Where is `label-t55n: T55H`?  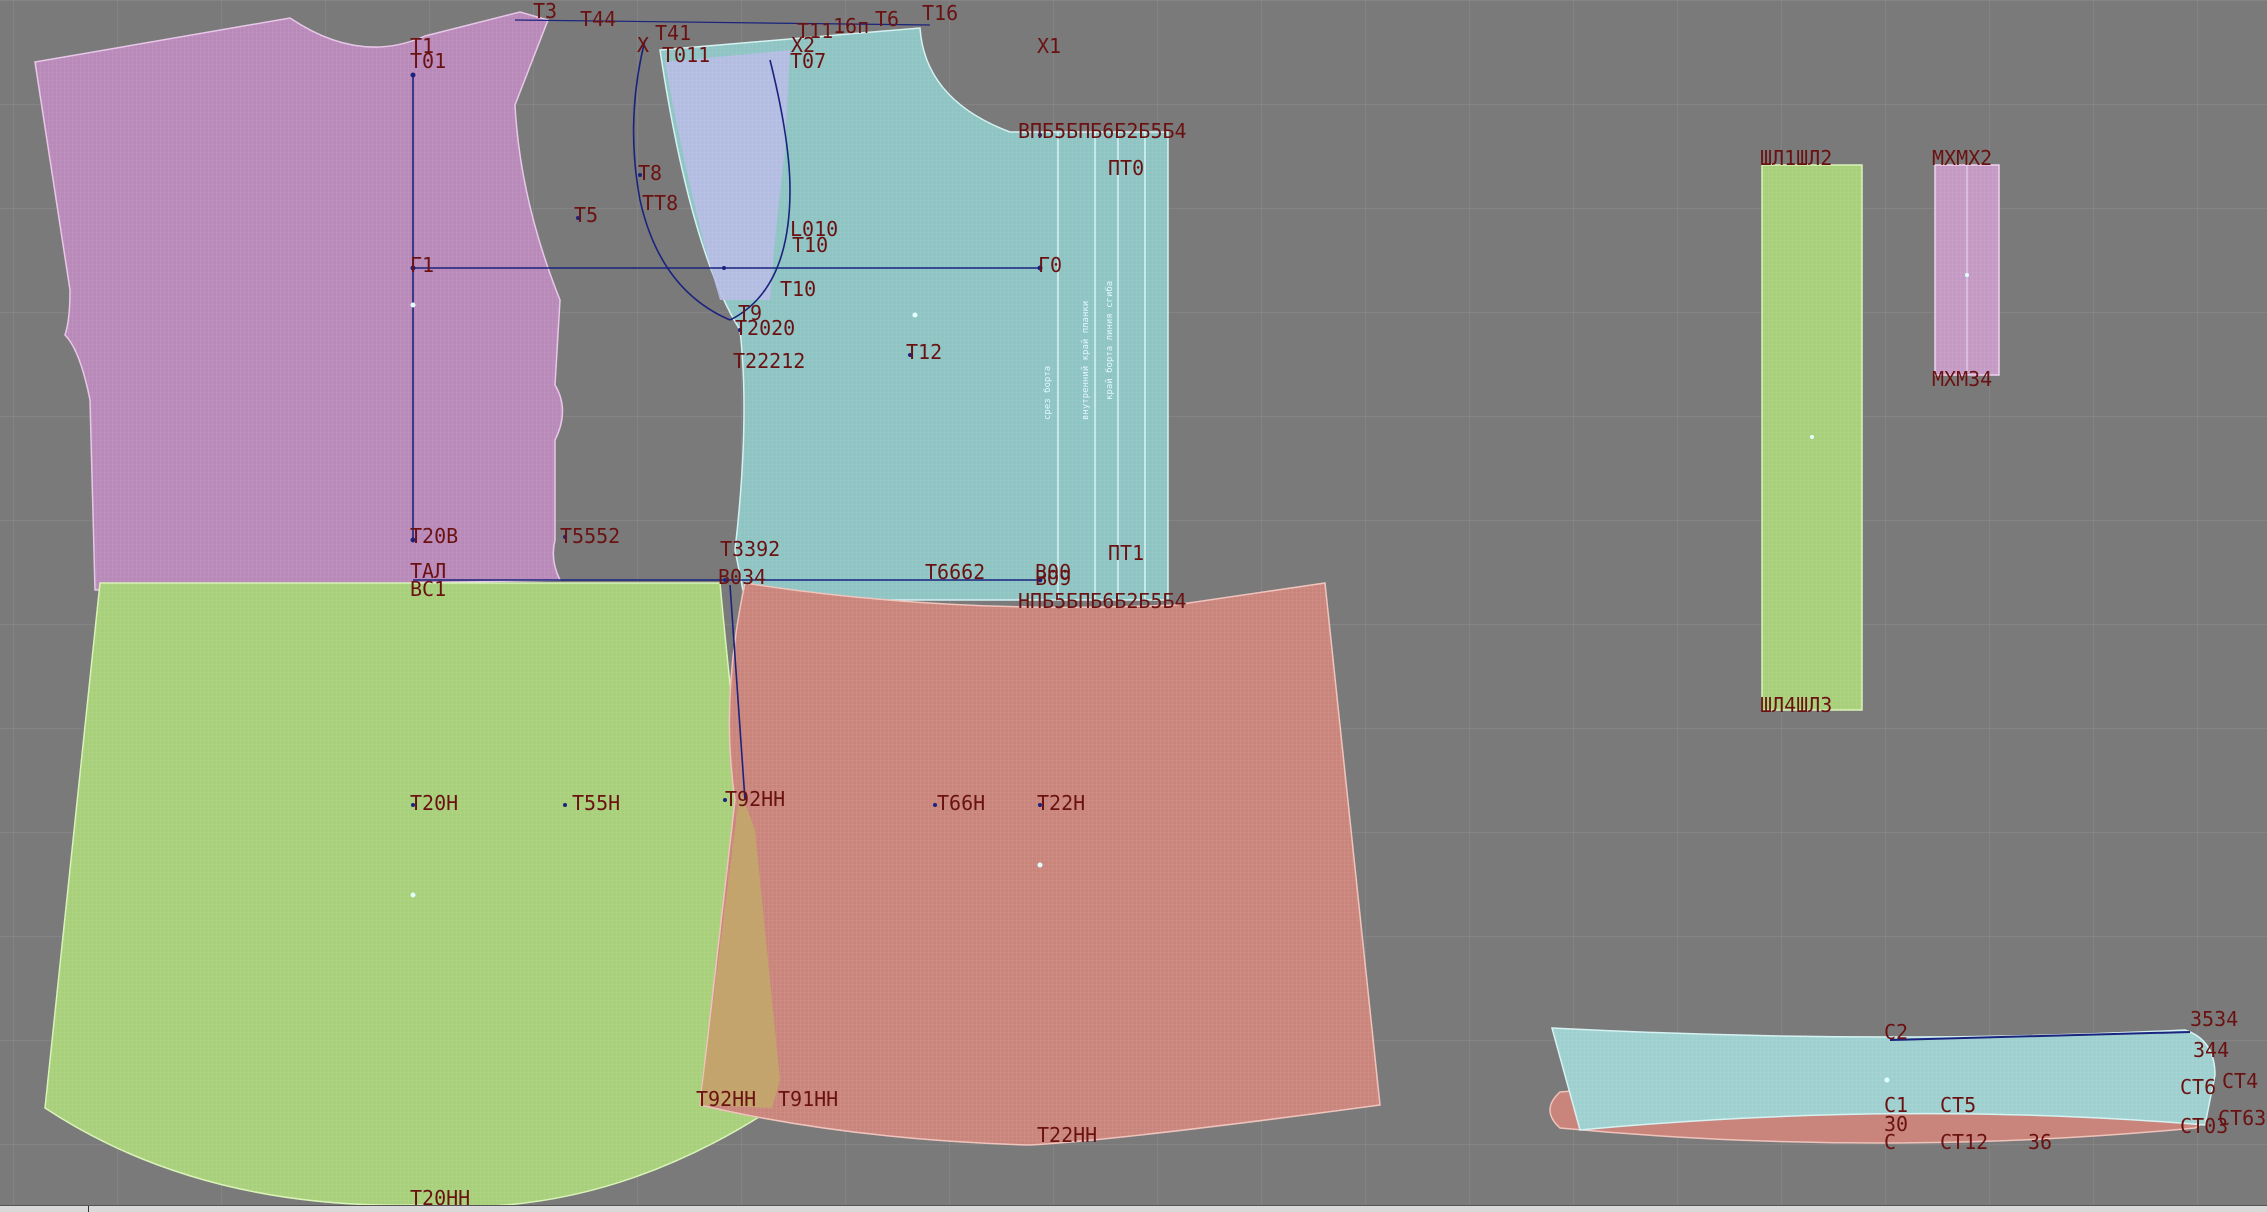 label-t55n: T55H is located at coordinates (596, 803).